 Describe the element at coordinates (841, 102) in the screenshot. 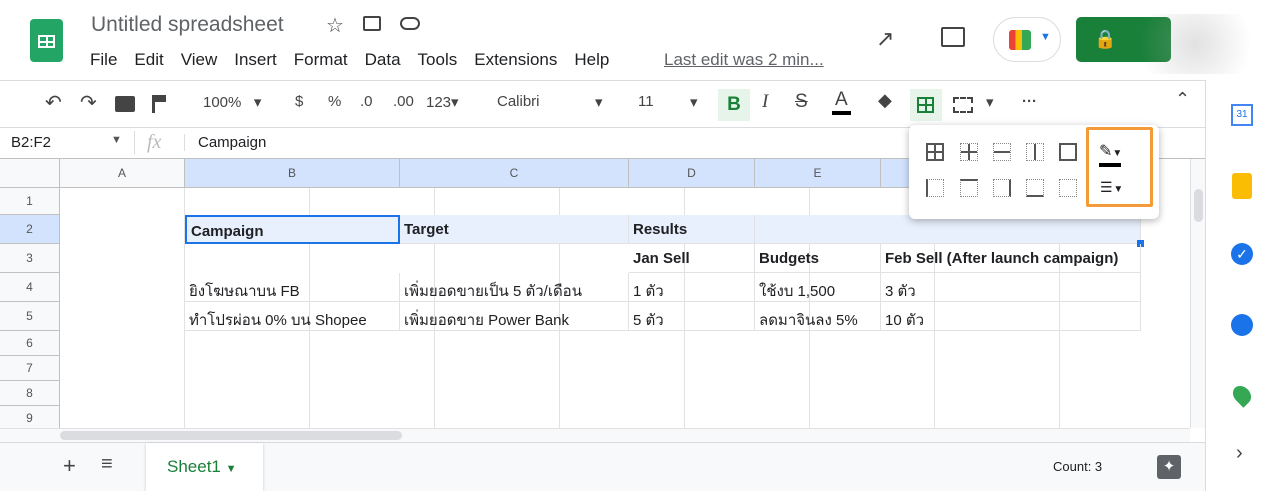

I see `text-color-button: A` at that location.